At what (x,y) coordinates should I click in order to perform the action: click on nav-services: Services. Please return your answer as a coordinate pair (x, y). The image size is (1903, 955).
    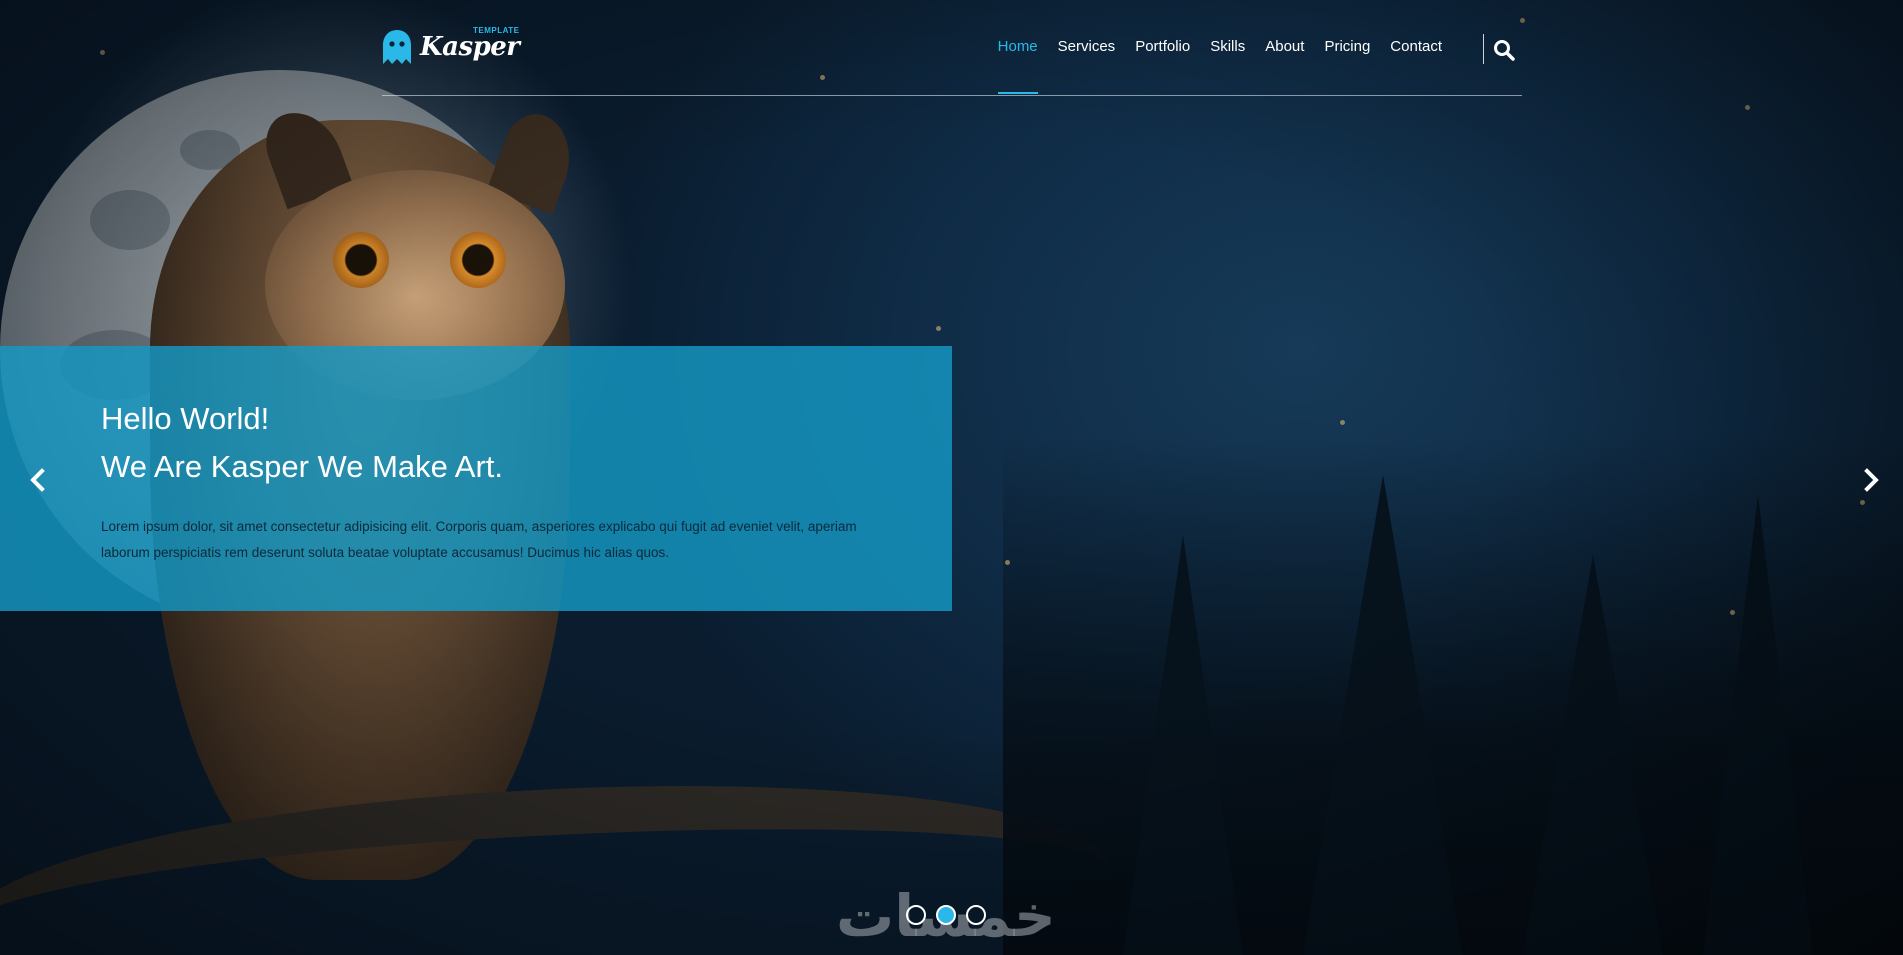
    Looking at the image, I should click on (1087, 46).